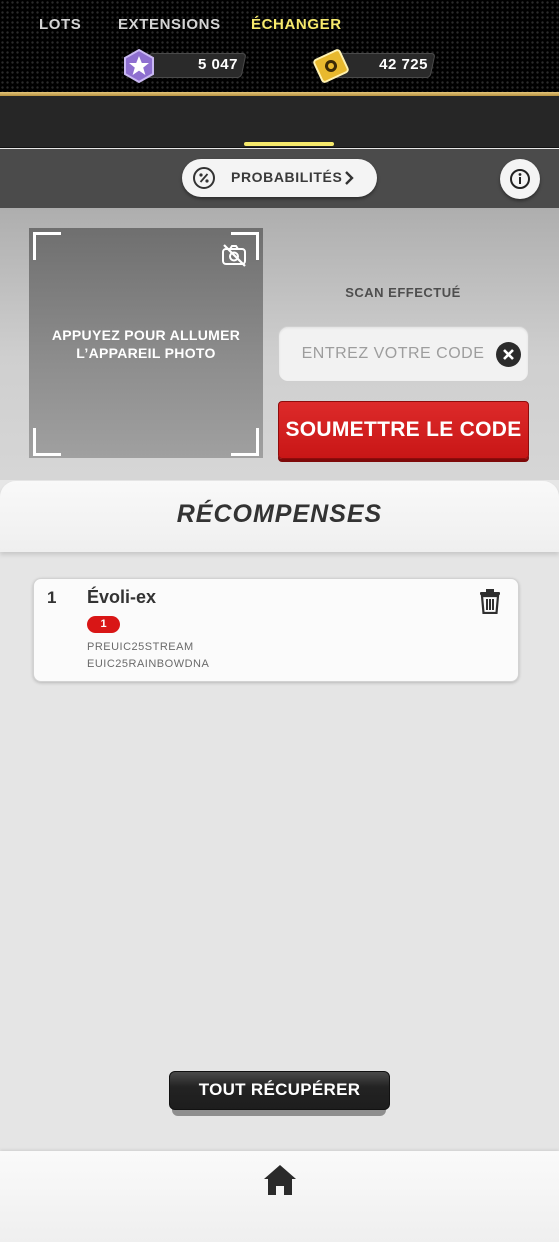 The image size is (559, 1242). What do you see at coordinates (169, 26) in the screenshot?
I see `tab-extensions: EXTENSIONS` at bounding box center [169, 26].